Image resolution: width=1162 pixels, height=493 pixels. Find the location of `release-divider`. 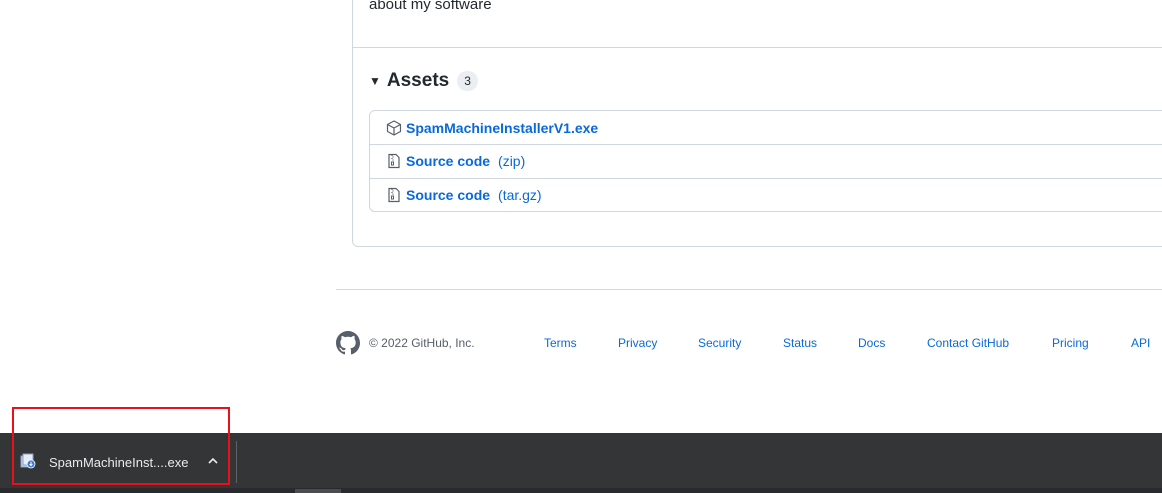

release-divider is located at coordinates (757, 47).